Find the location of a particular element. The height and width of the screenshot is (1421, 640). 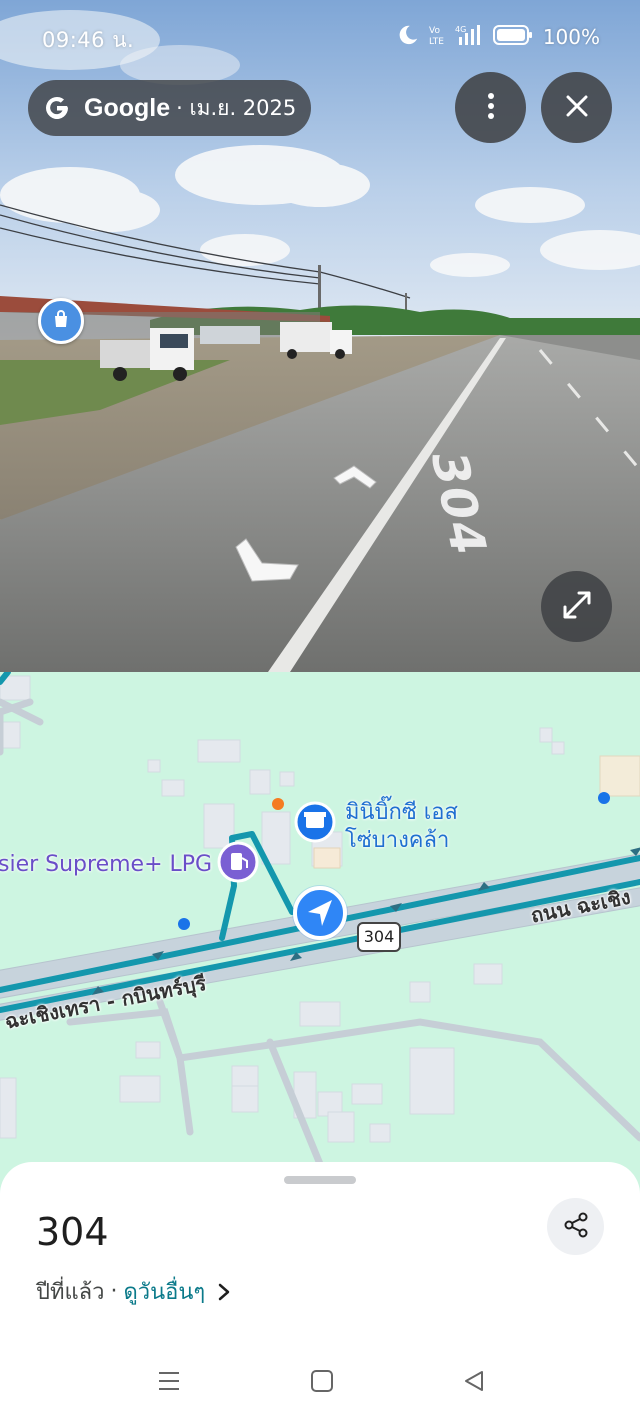

sheet-drag-handle is located at coordinates (320, 1180).